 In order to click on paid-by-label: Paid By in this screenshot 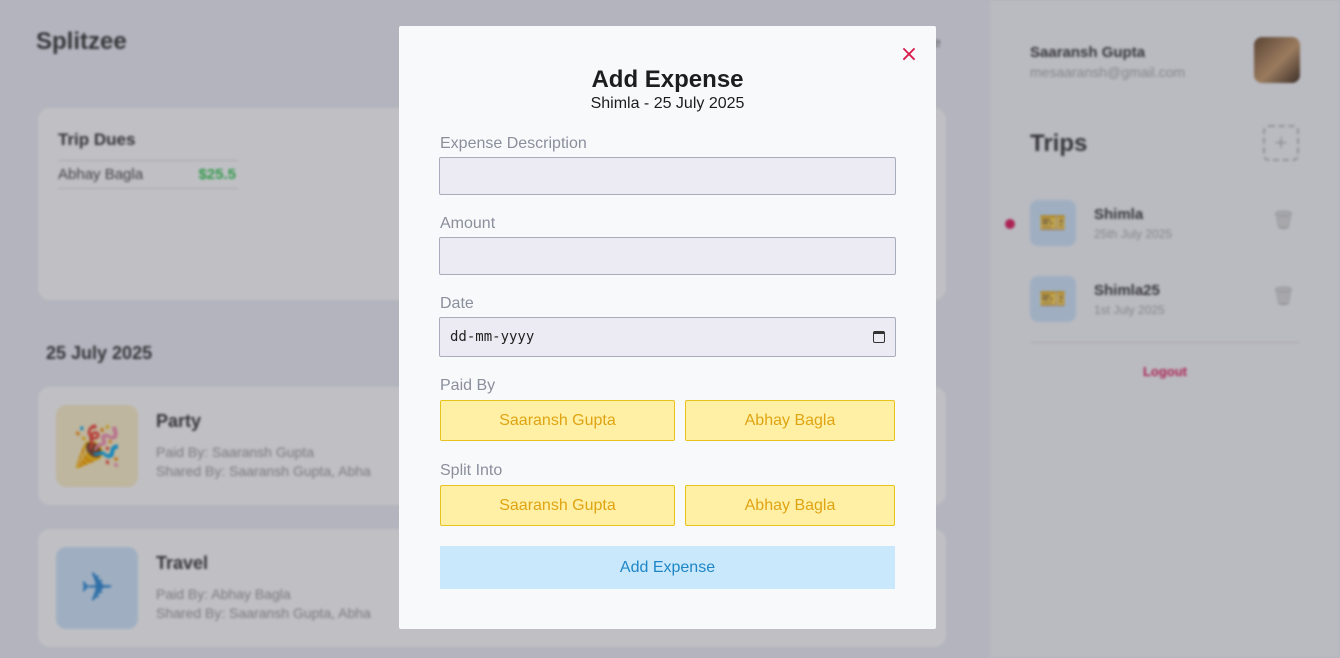, I will do `click(468, 385)`.